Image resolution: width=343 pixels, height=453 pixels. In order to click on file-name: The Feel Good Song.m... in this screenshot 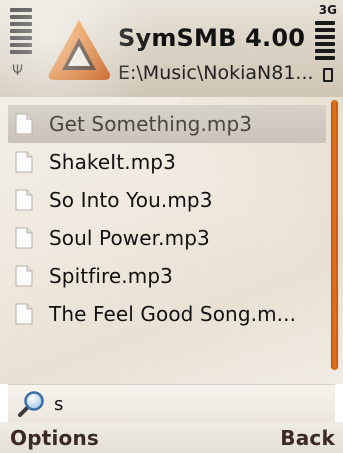, I will do `click(173, 314)`.